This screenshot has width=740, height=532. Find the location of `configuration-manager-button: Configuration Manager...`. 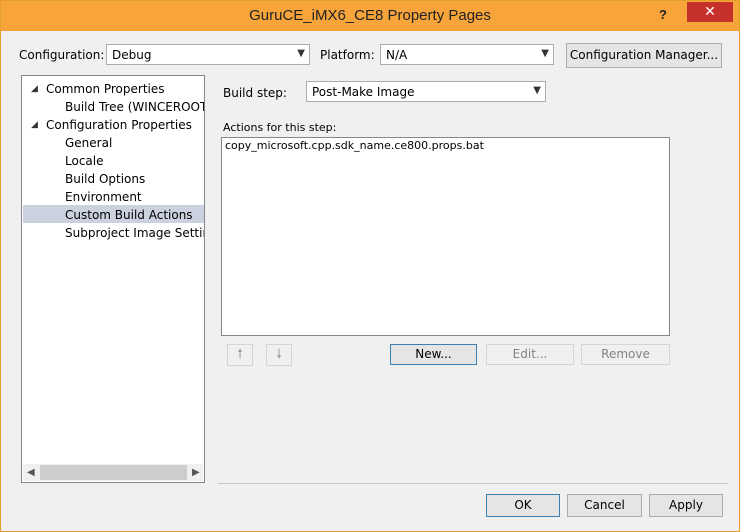

configuration-manager-button: Configuration Manager... is located at coordinates (644, 55).